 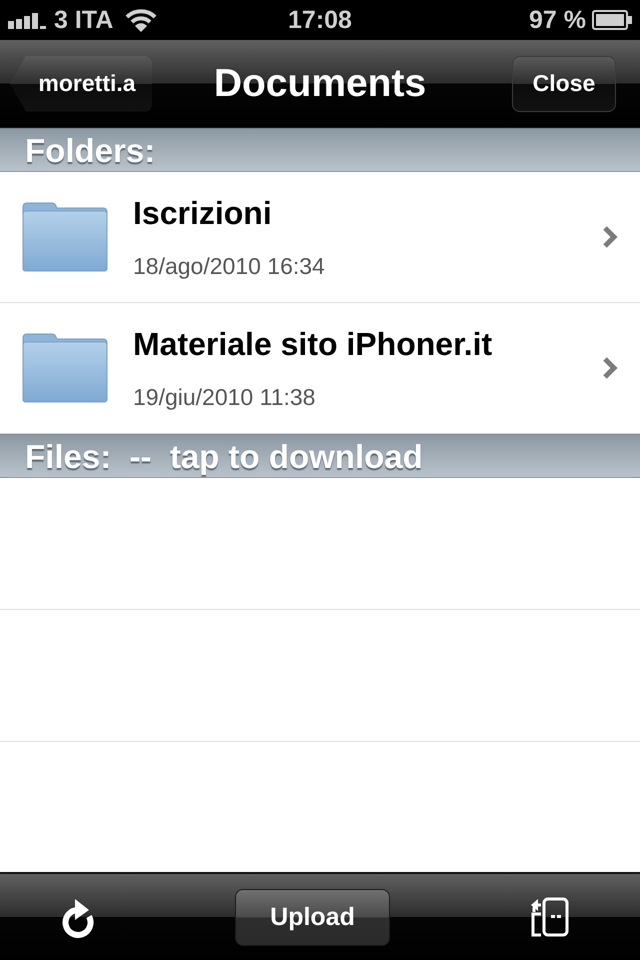 What do you see at coordinates (612, 20) in the screenshot?
I see `battery-icon` at bounding box center [612, 20].